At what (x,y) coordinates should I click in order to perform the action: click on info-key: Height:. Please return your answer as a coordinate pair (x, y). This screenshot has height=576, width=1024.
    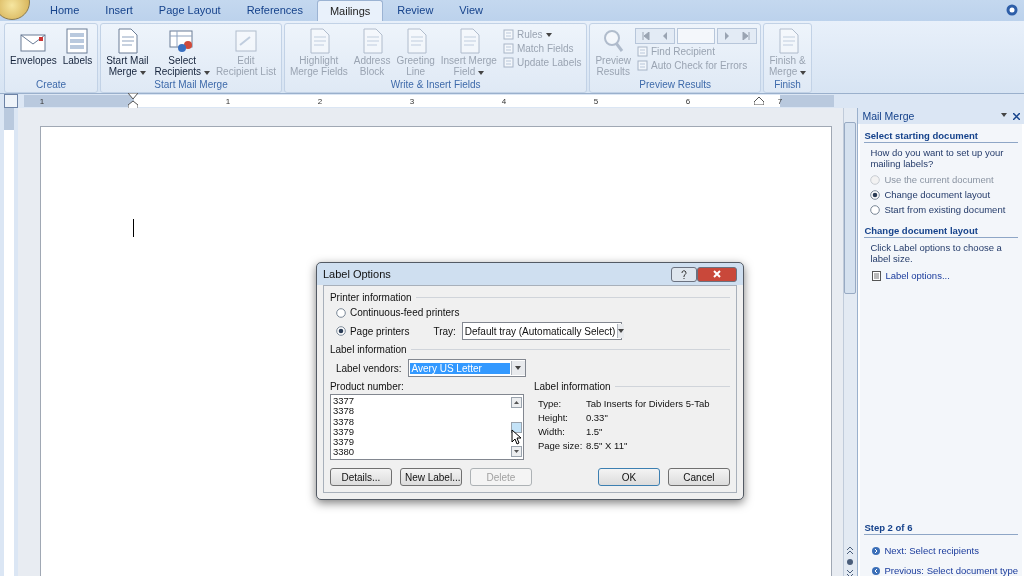
    Looking at the image, I should click on (561, 417).